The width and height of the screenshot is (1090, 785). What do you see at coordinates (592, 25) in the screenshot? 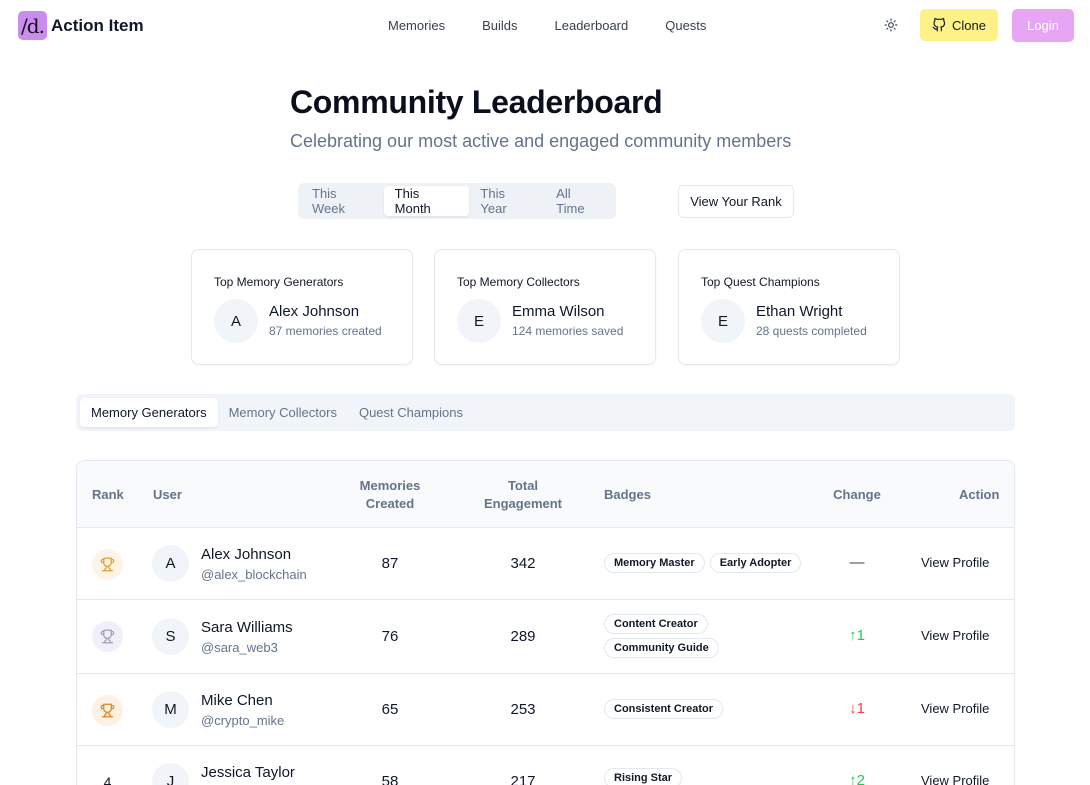
I see `nav-leaderboard: Leaderboard` at bounding box center [592, 25].